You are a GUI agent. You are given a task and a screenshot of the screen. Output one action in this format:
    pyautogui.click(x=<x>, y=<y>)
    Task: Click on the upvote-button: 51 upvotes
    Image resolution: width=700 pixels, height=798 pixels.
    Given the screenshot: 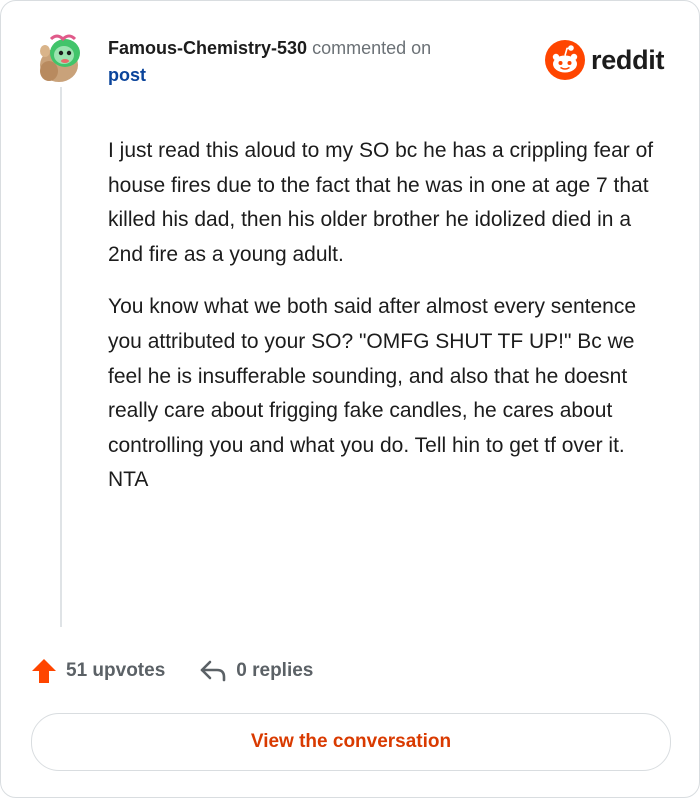 What is the action you would take?
    pyautogui.click(x=98, y=671)
    